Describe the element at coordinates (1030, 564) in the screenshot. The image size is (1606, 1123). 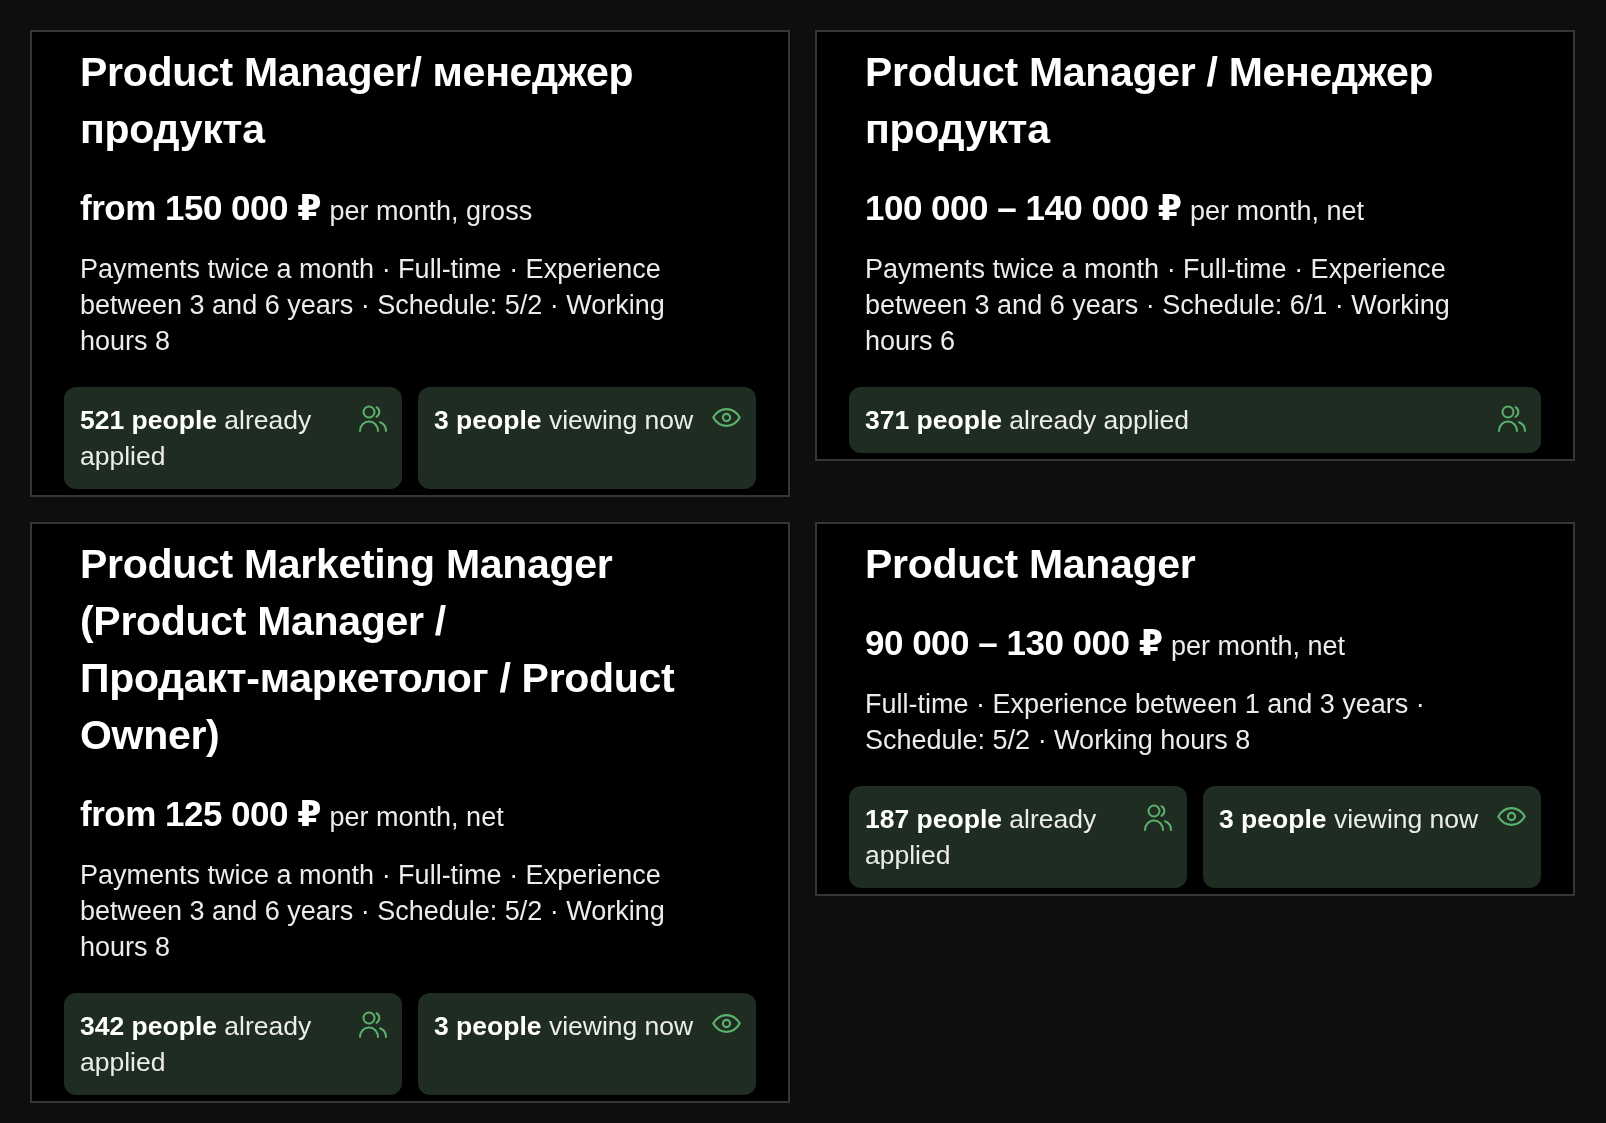
I see `vacancy-title: Product Manager` at that location.